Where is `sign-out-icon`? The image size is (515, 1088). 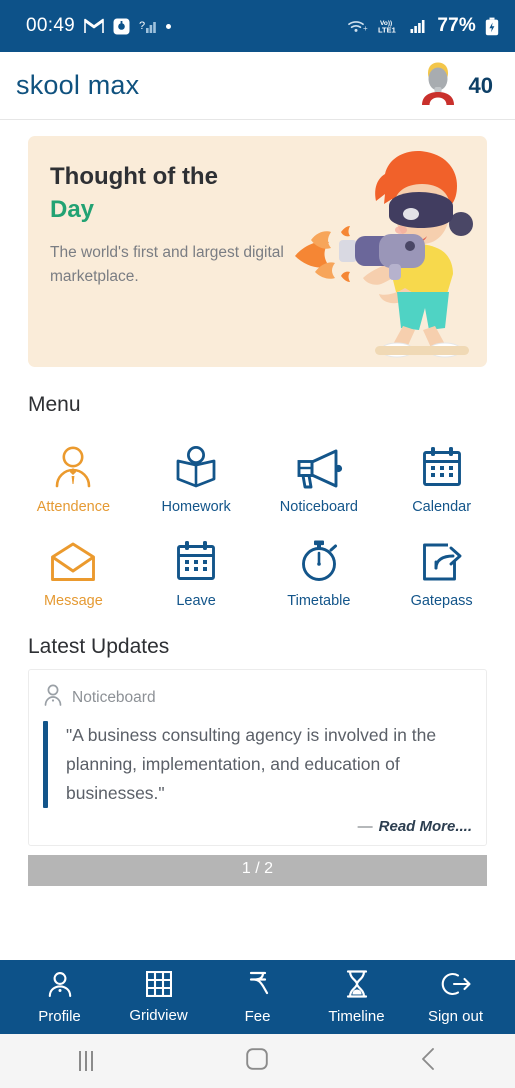 sign-out-icon is located at coordinates (456, 986).